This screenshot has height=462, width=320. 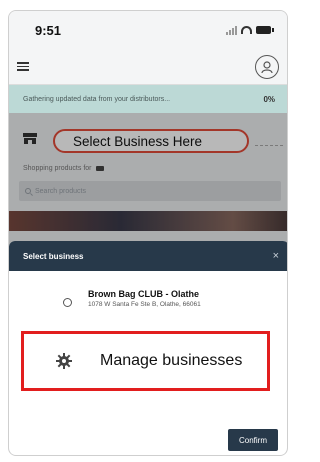 What do you see at coordinates (276, 256) in the screenshot?
I see `close-icon: ×` at bounding box center [276, 256].